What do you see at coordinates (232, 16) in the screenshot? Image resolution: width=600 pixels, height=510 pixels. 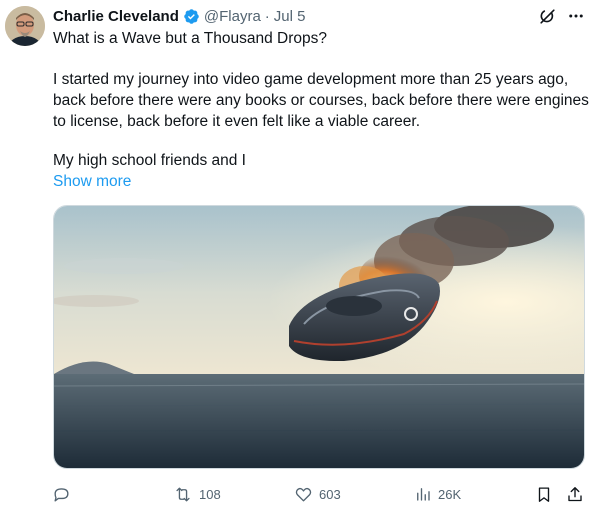 I see `author-handle: @Flayra` at bounding box center [232, 16].